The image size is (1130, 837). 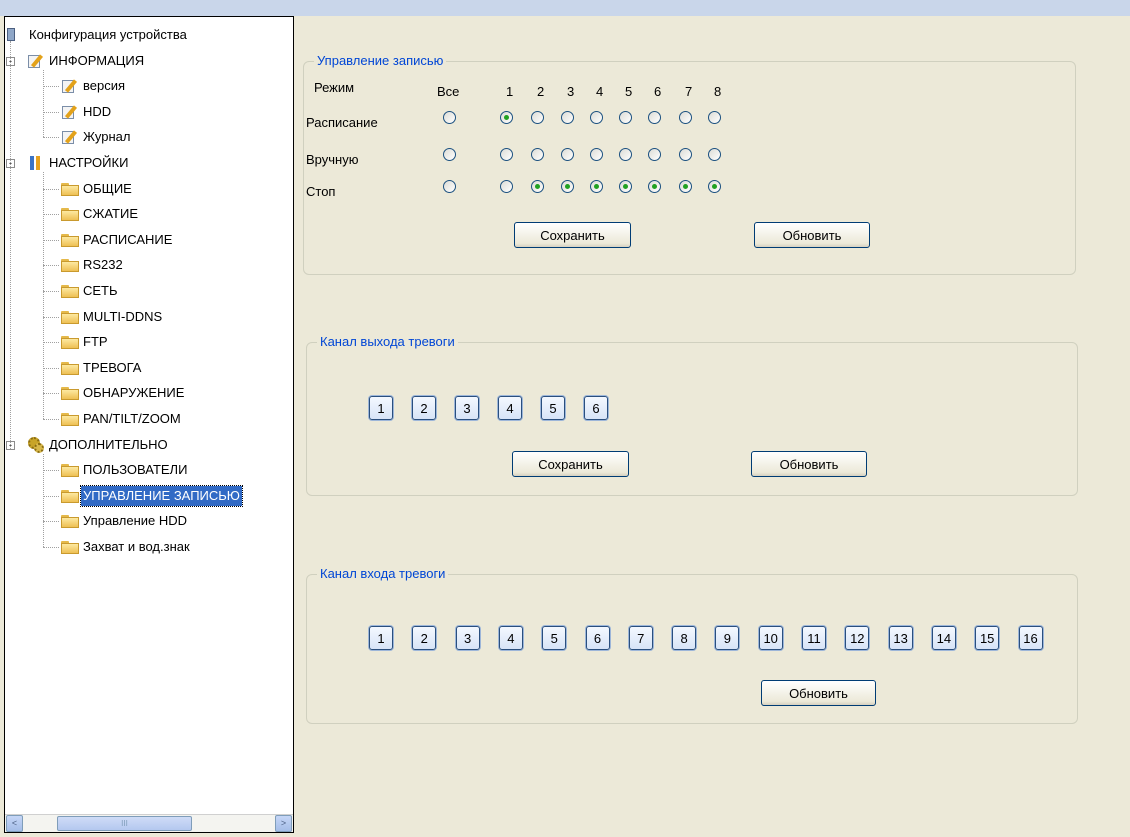 I want to click on scroll-thumb: III, so click(x=124, y=823).